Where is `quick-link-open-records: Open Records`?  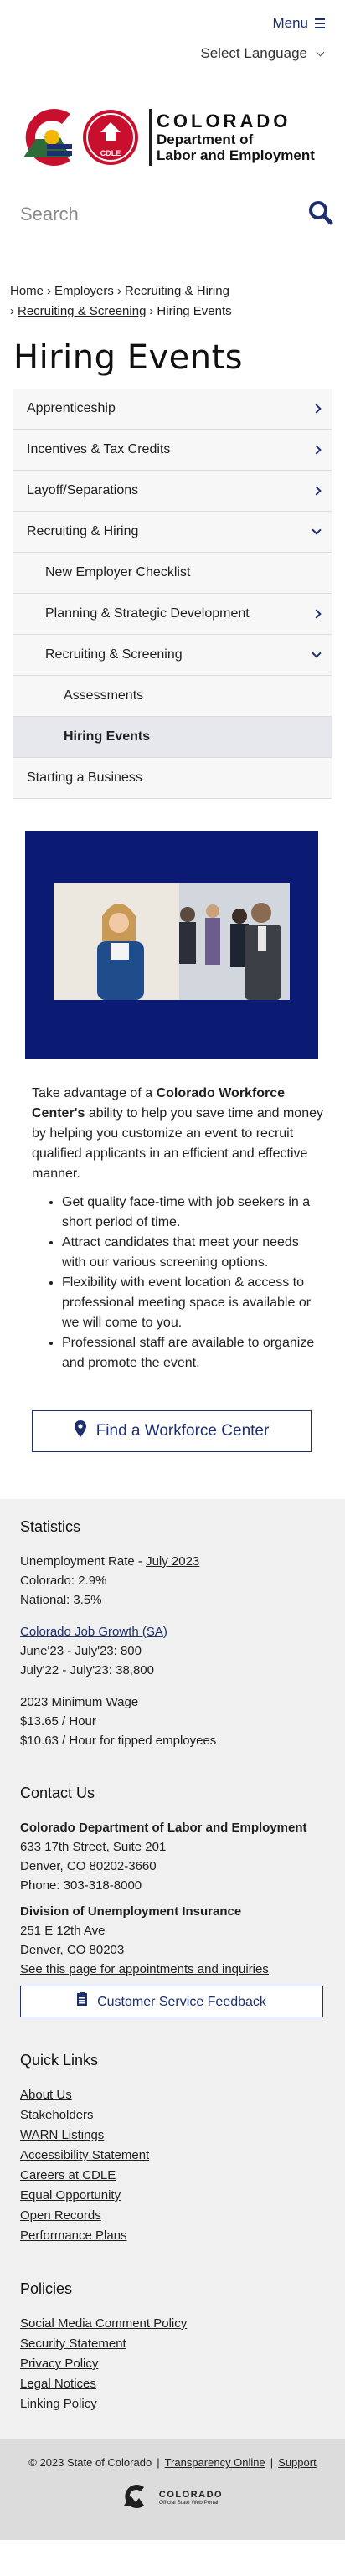
quick-link-open-records: Open Records is located at coordinates (172, 2216).